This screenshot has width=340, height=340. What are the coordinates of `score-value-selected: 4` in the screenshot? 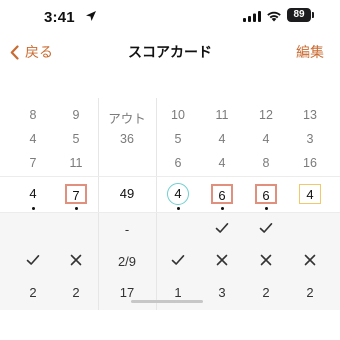 It's located at (310, 194).